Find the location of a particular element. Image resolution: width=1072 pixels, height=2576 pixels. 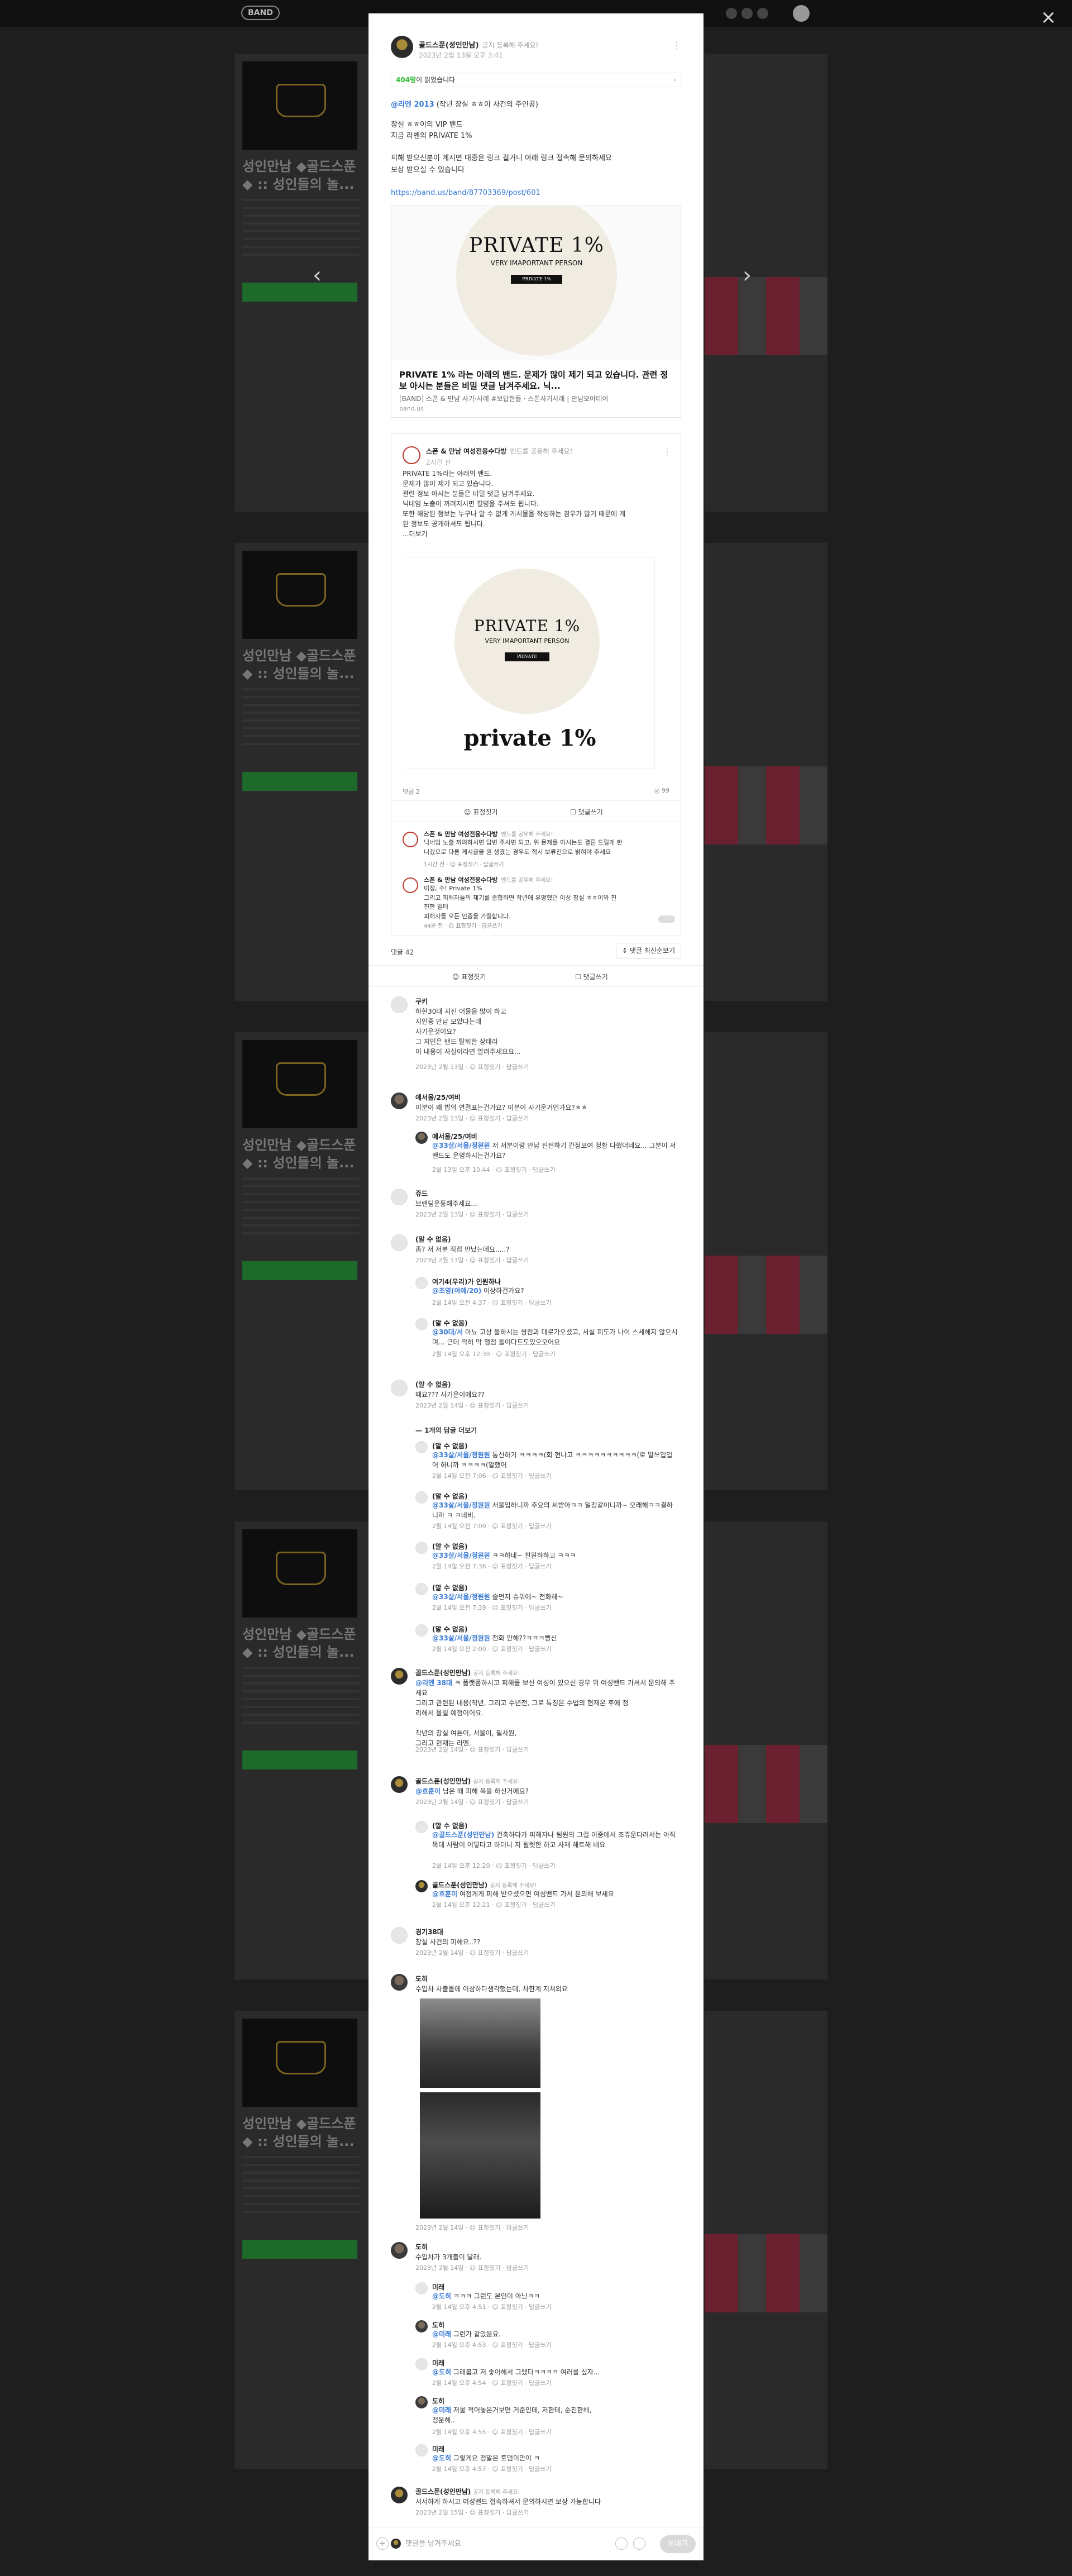

comment-meta: 2월 14일 오전 2:00 · ☺ 표정짓기 · 답글쓰기 is located at coordinates (492, 1649).